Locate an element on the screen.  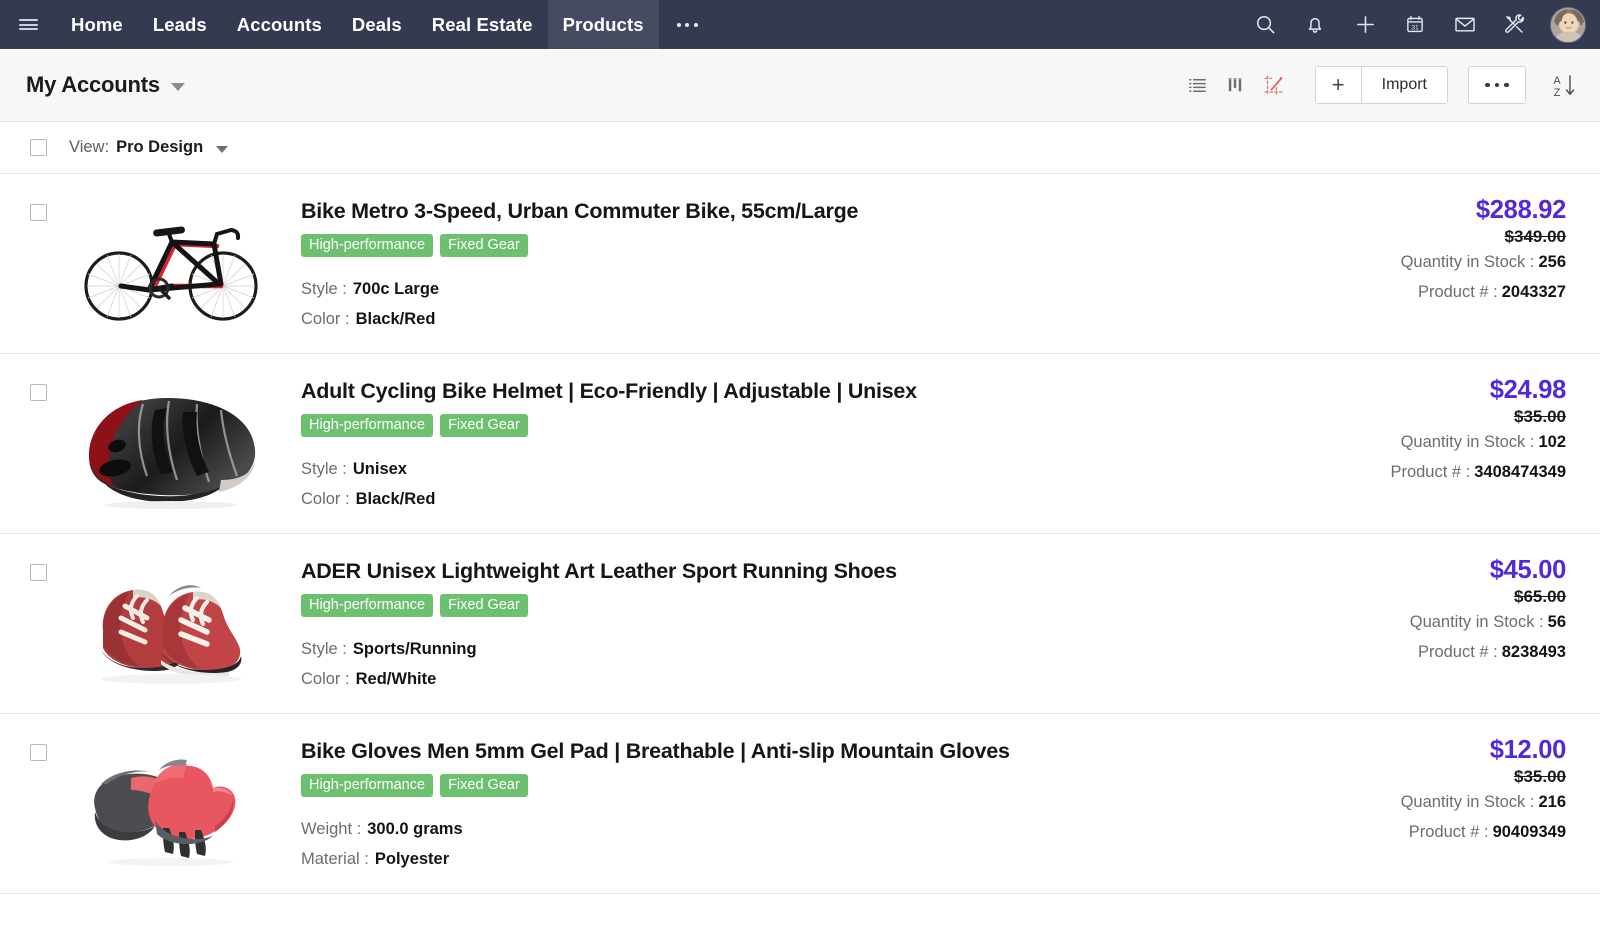
product-attribute-row: Color : Red/White is located at coordinates (783, 679).